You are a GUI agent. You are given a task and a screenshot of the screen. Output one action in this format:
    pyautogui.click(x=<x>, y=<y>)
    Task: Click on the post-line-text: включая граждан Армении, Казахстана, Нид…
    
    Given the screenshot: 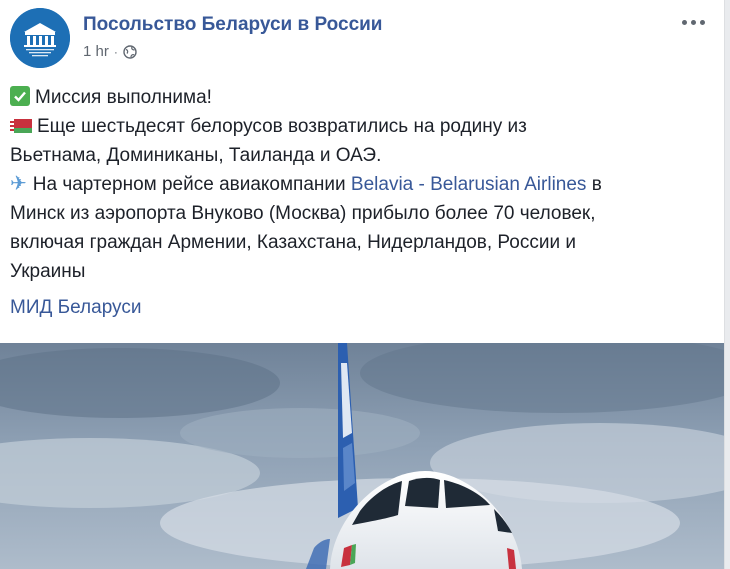 What is the action you would take?
    pyautogui.click(x=293, y=242)
    